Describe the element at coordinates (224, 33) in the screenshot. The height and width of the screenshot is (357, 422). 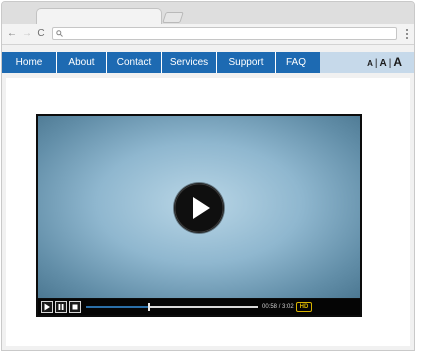
I see `address-bar` at that location.